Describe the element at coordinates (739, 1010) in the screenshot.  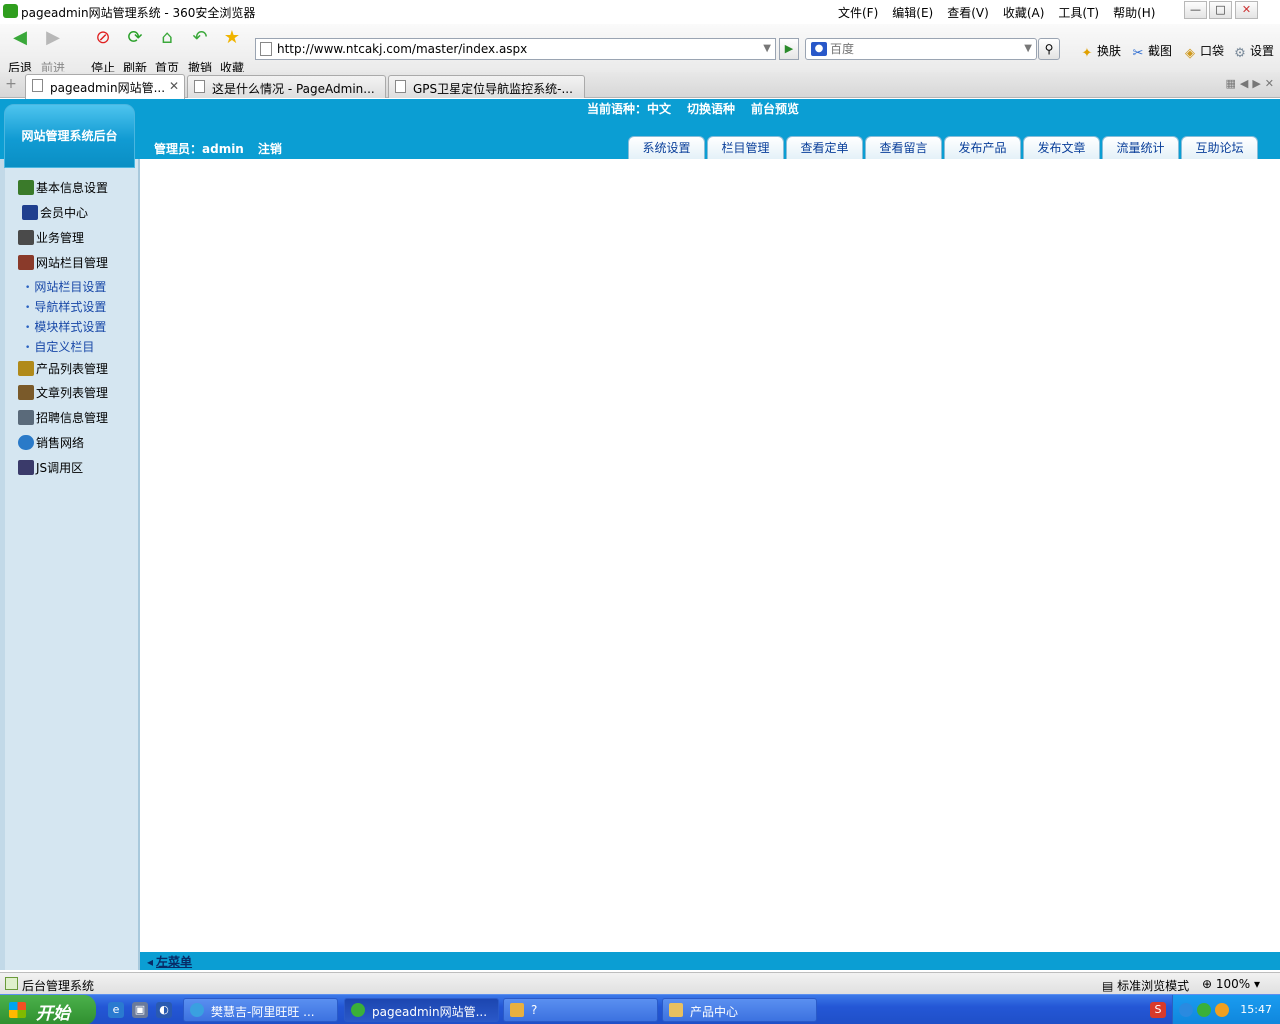
I see `task-product-center: 产品中心` at that location.